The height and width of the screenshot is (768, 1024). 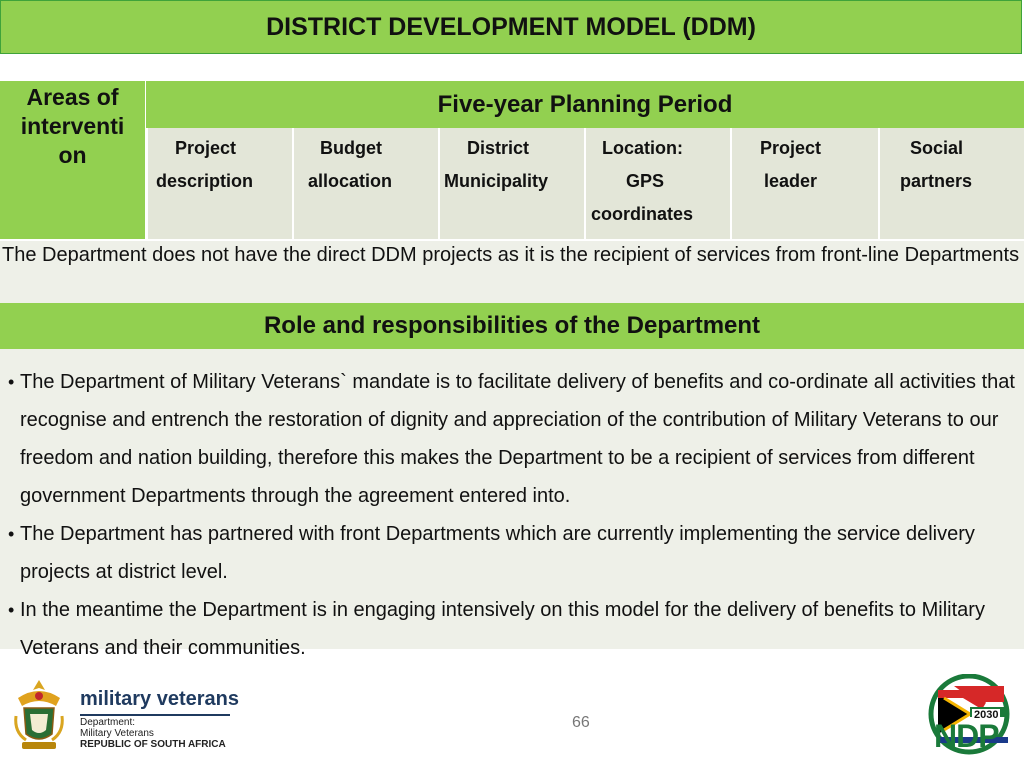 What do you see at coordinates (39, 714) in the screenshot?
I see `coat-of-arms-icon` at bounding box center [39, 714].